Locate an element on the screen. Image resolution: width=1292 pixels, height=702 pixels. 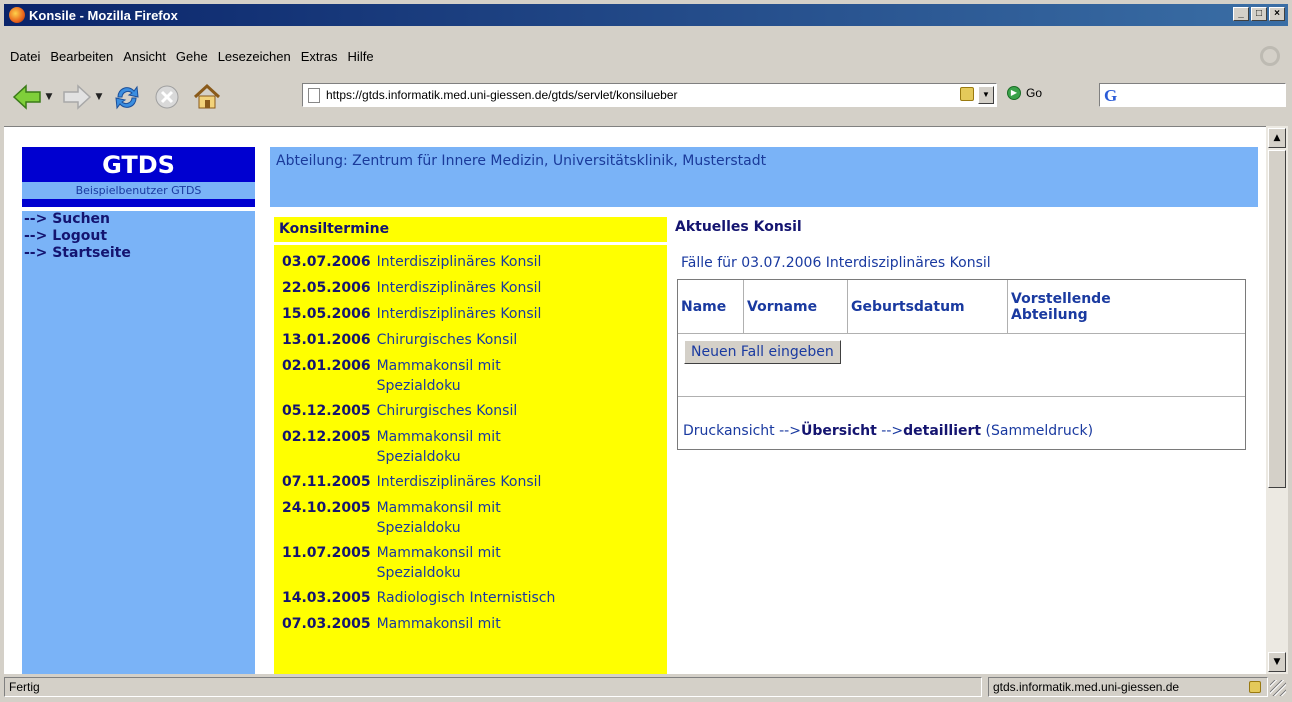
termin-date: 02.01.2006 is located at coordinates (326, 375).